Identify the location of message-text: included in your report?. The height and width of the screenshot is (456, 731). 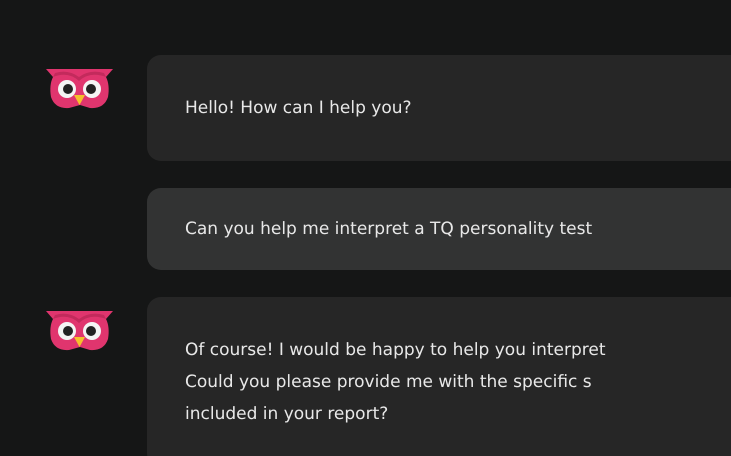
(287, 414).